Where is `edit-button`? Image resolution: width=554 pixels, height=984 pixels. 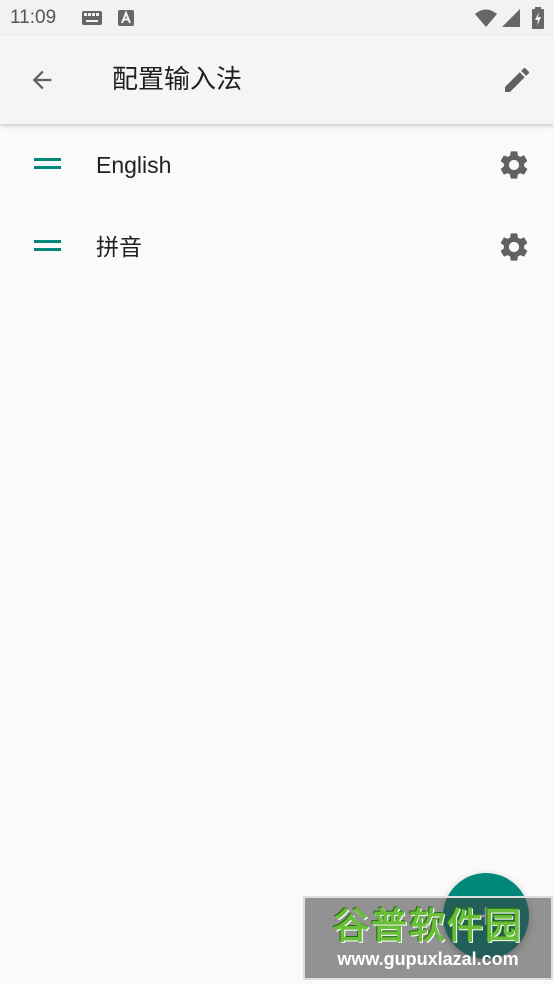
edit-button is located at coordinates (517, 80).